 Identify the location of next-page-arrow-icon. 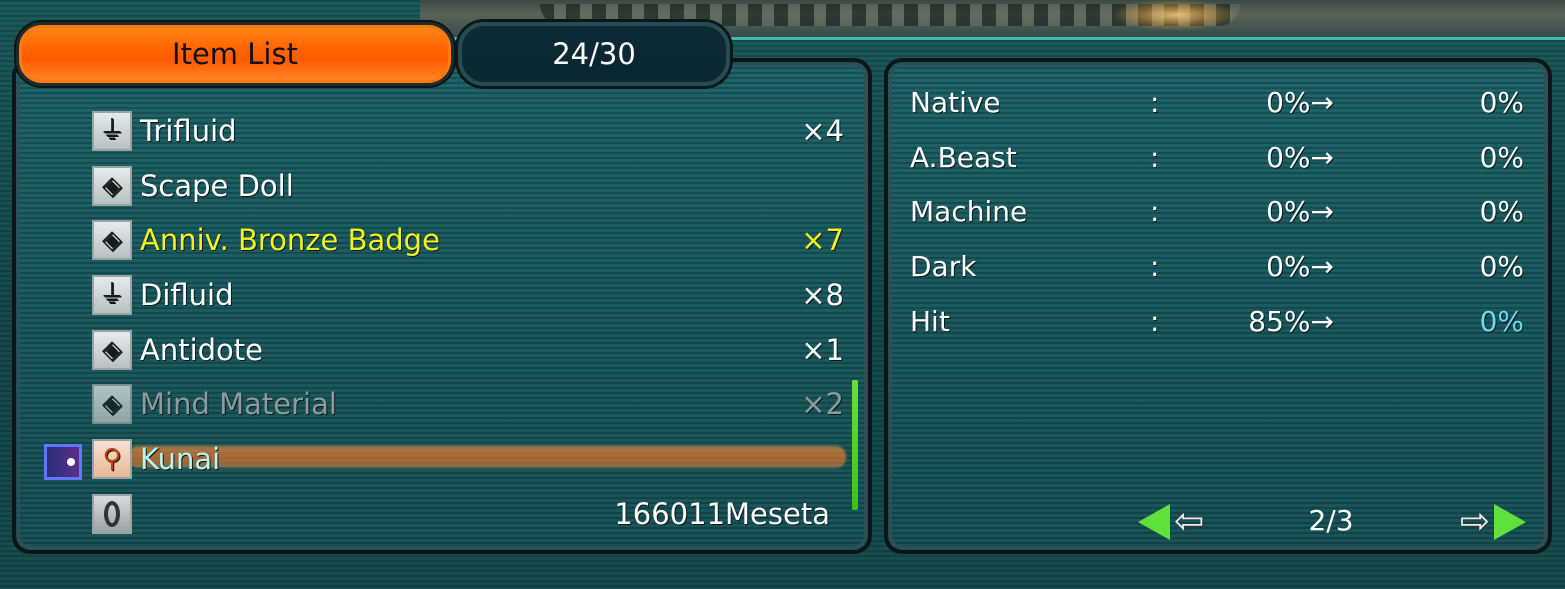
(1510, 522).